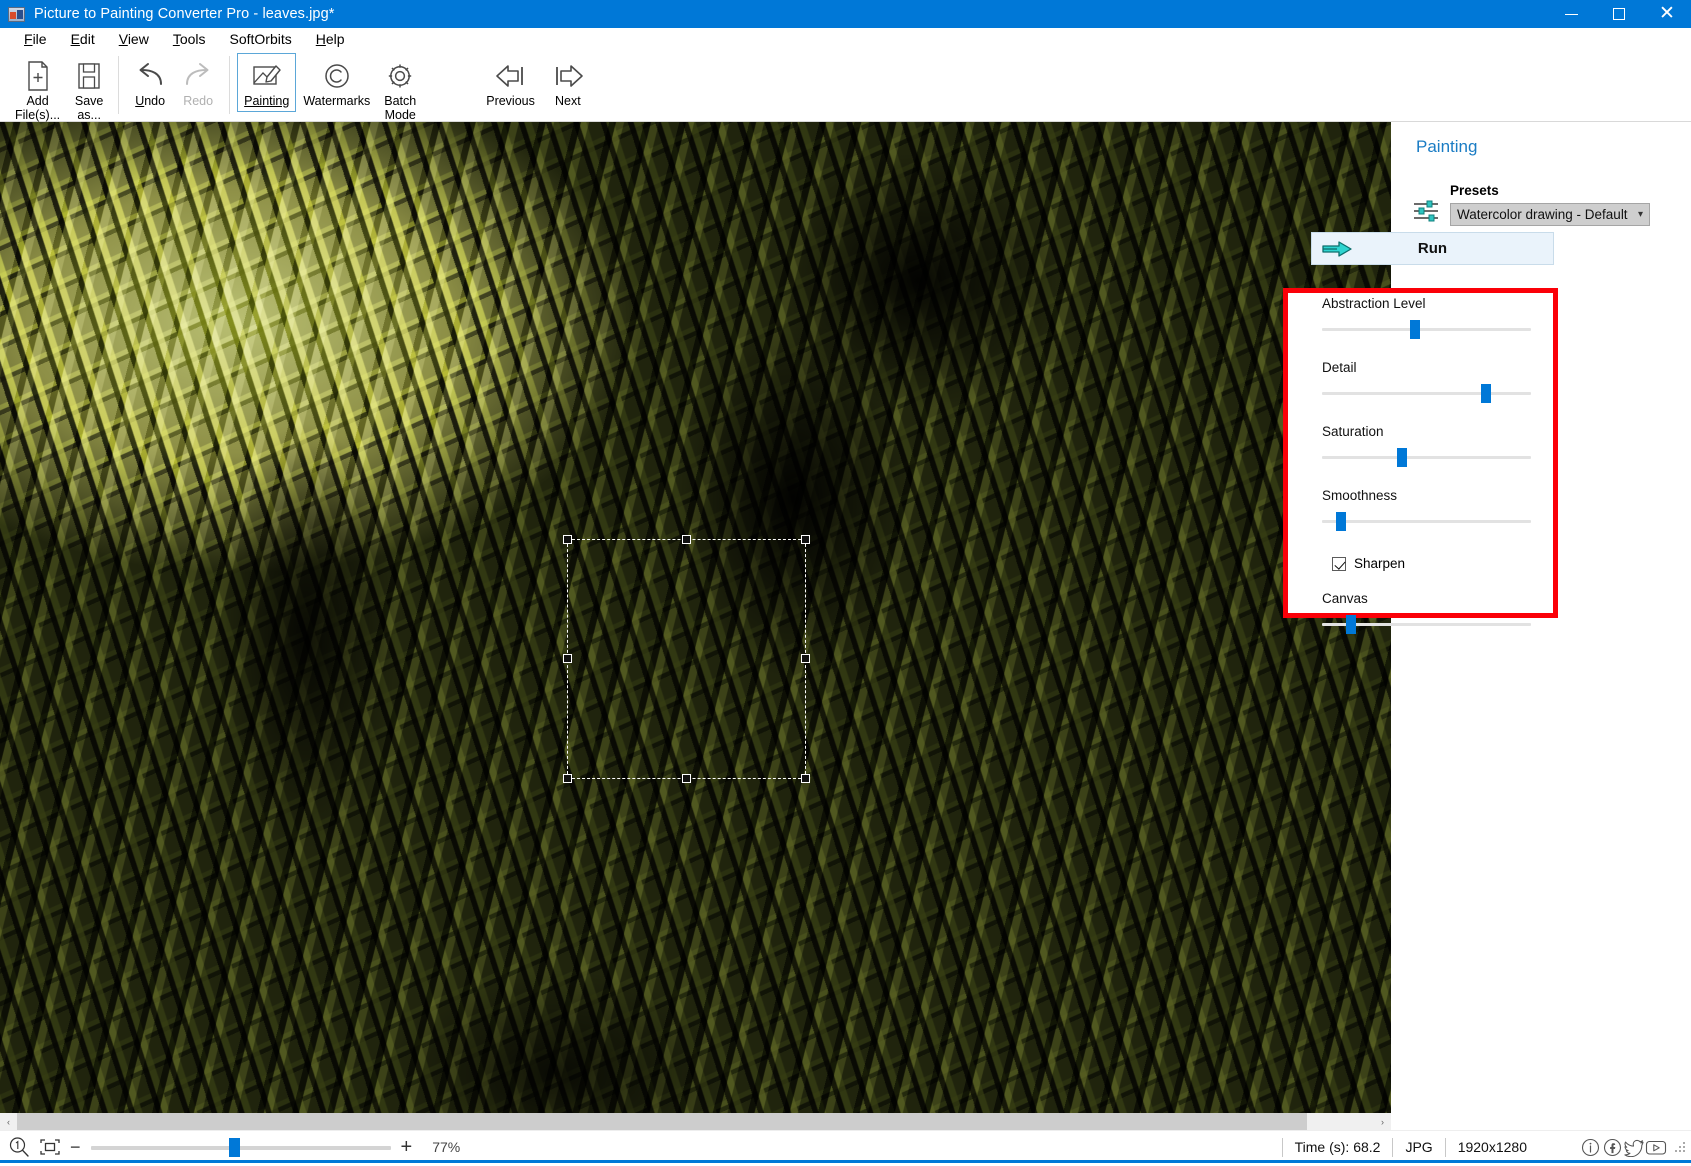 Image resolution: width=1691 pixels, height=1166 pixels. I want to click on selection-marquee, so click(686, 659).